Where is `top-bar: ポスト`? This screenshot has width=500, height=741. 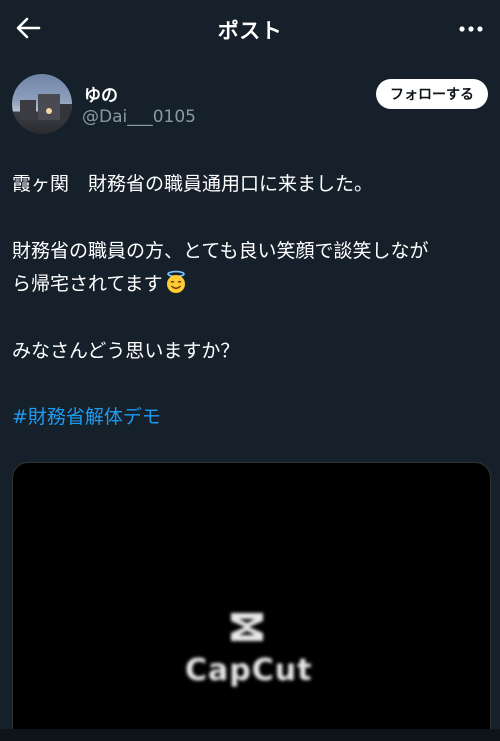 top-bar: ポスト is located at coordinates (250, 29).